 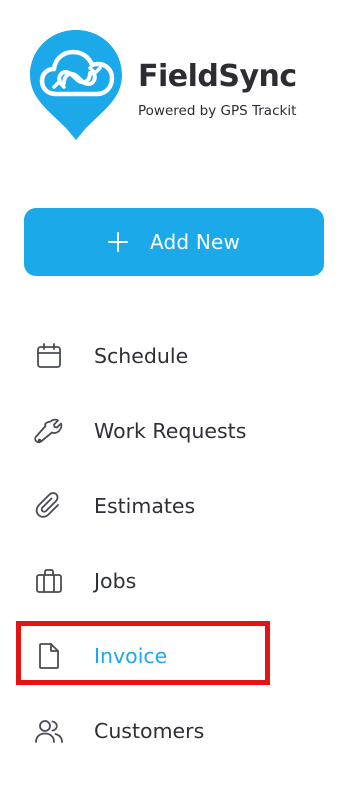 I want to click on sidebar-item-work-requests: Work Requests, so click(x=174, y=430).